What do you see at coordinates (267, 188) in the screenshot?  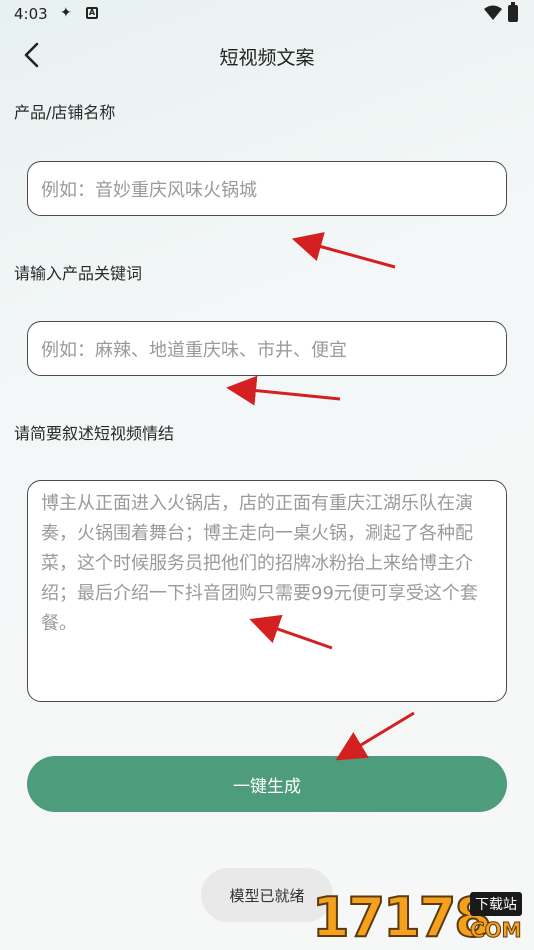 I see `product-name-input: 例如：音妙重庆风味火锅城` at bounding box center [267, 188].